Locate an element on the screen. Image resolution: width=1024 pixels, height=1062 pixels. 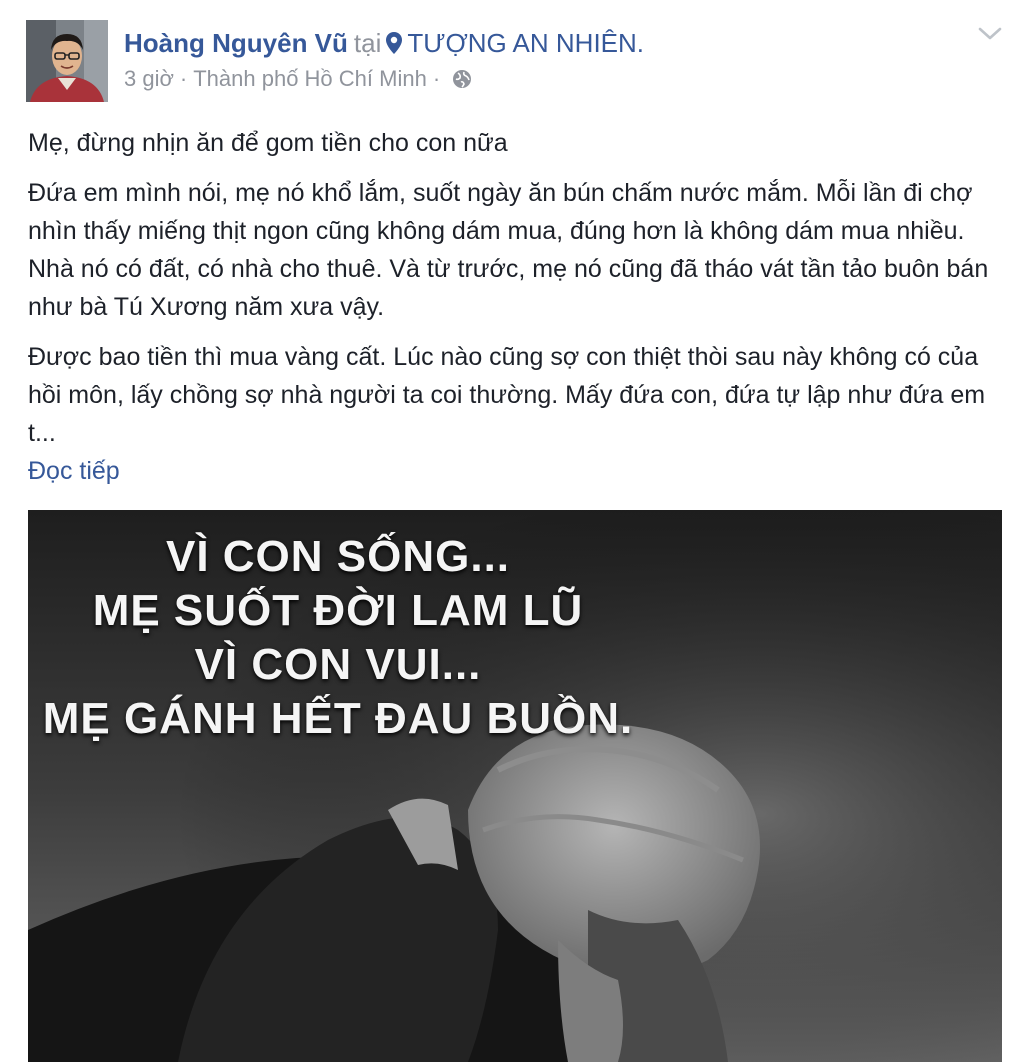
avatar-photo is located at coordinates (67, 61).